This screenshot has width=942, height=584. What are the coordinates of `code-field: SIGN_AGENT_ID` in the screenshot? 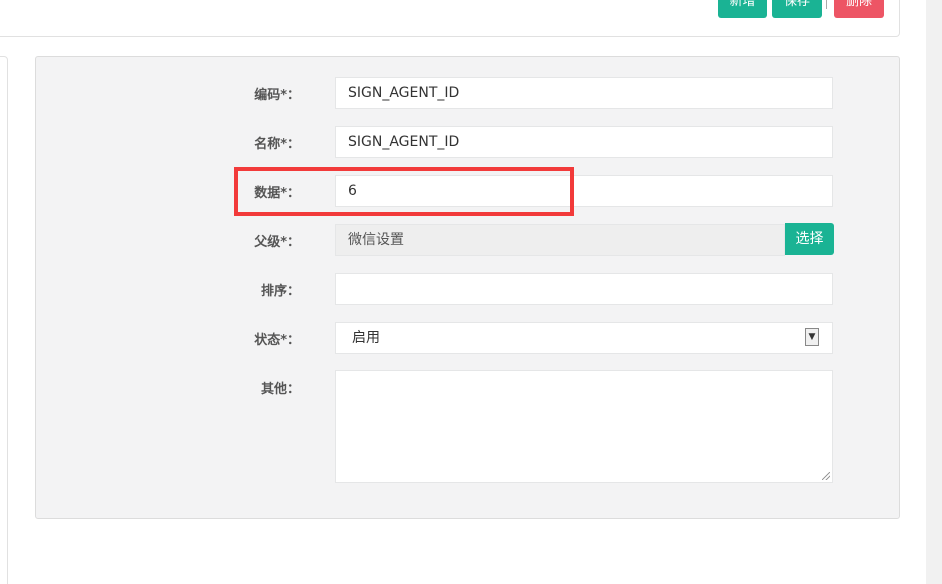 It's located at (584, 93).